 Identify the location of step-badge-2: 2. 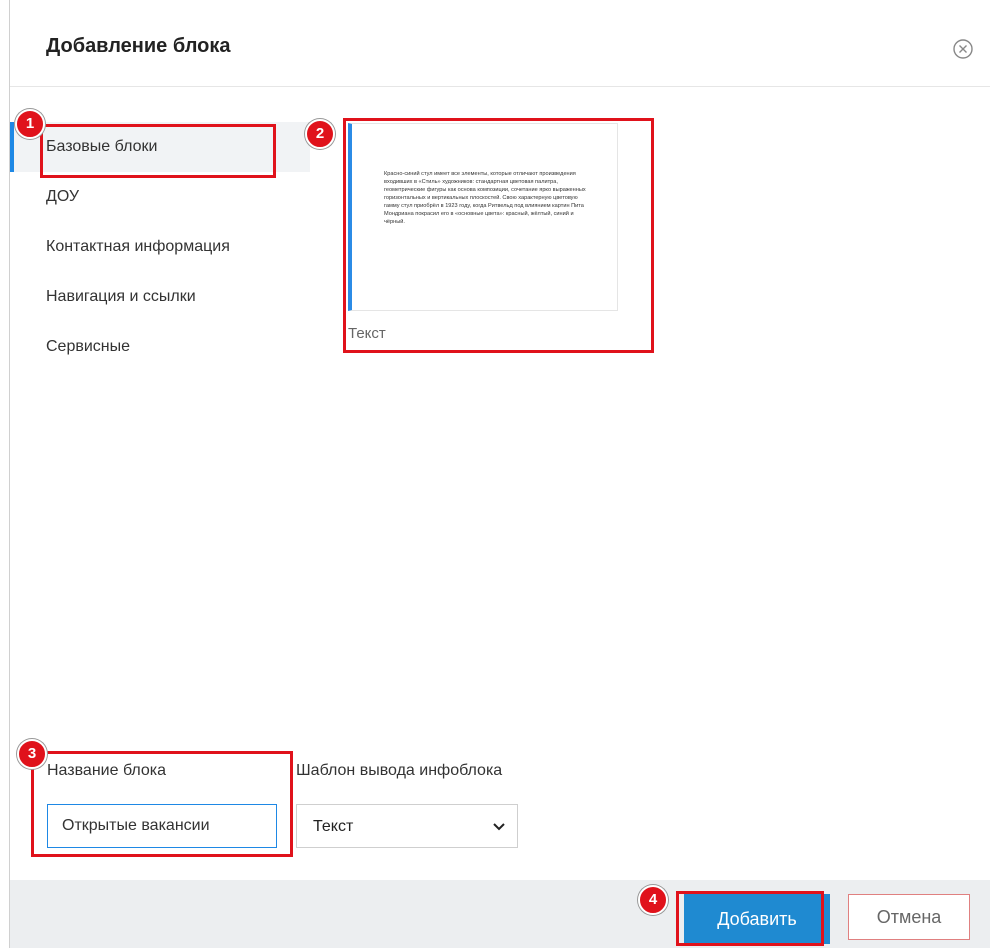
(320, 134).